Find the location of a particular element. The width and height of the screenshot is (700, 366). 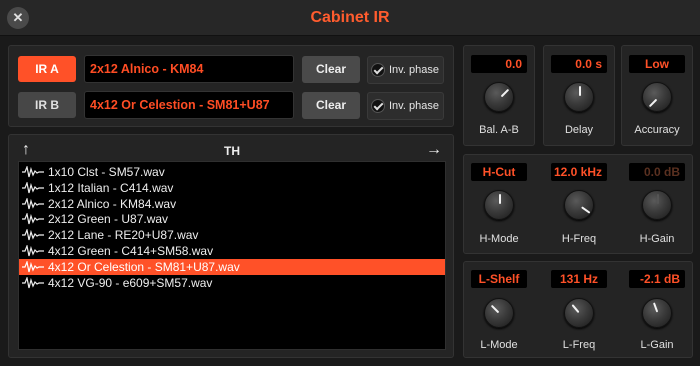

file-list-item: 1x12 Italian - C414.wav is located at coordinates (232, 188).